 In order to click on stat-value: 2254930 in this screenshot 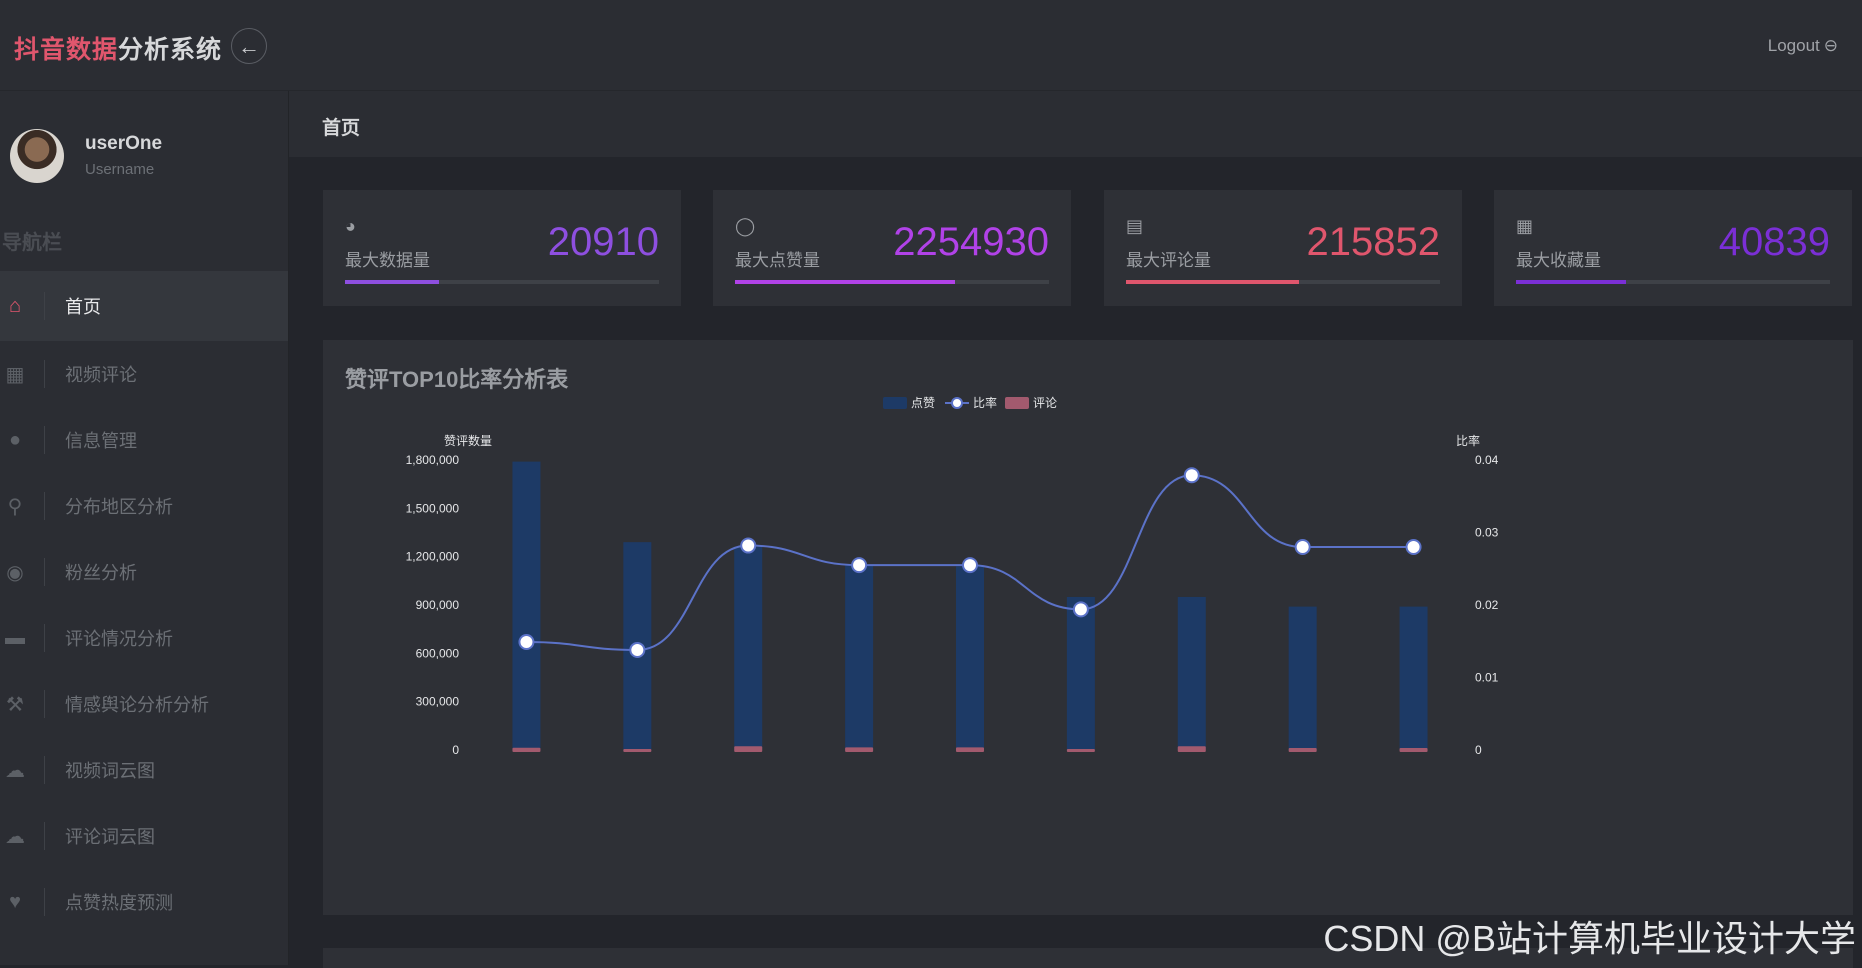, I will do `click(971, 242)`.